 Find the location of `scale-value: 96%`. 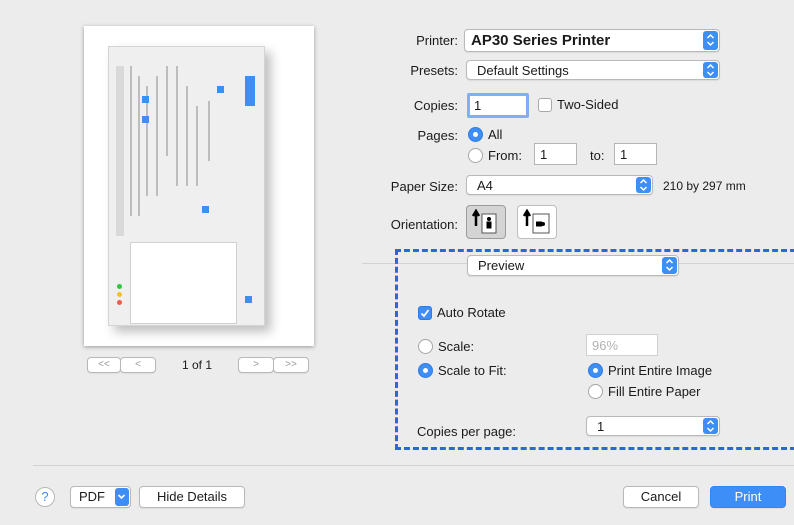

scale-value: 96% is located at coordinates (605, 345).